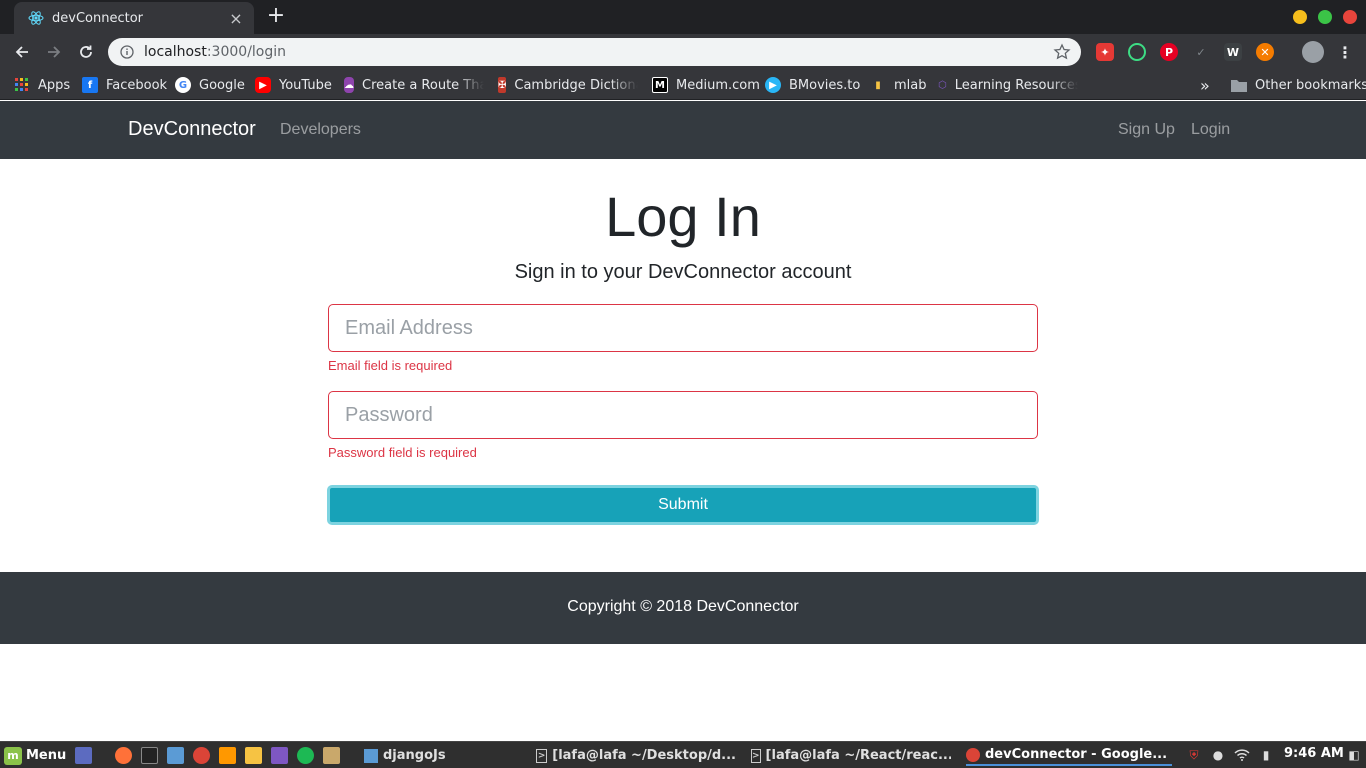  Describe the element at coordinates (137, 85) in the screenshot. I see `bookmark-label: Facebook` at that location.